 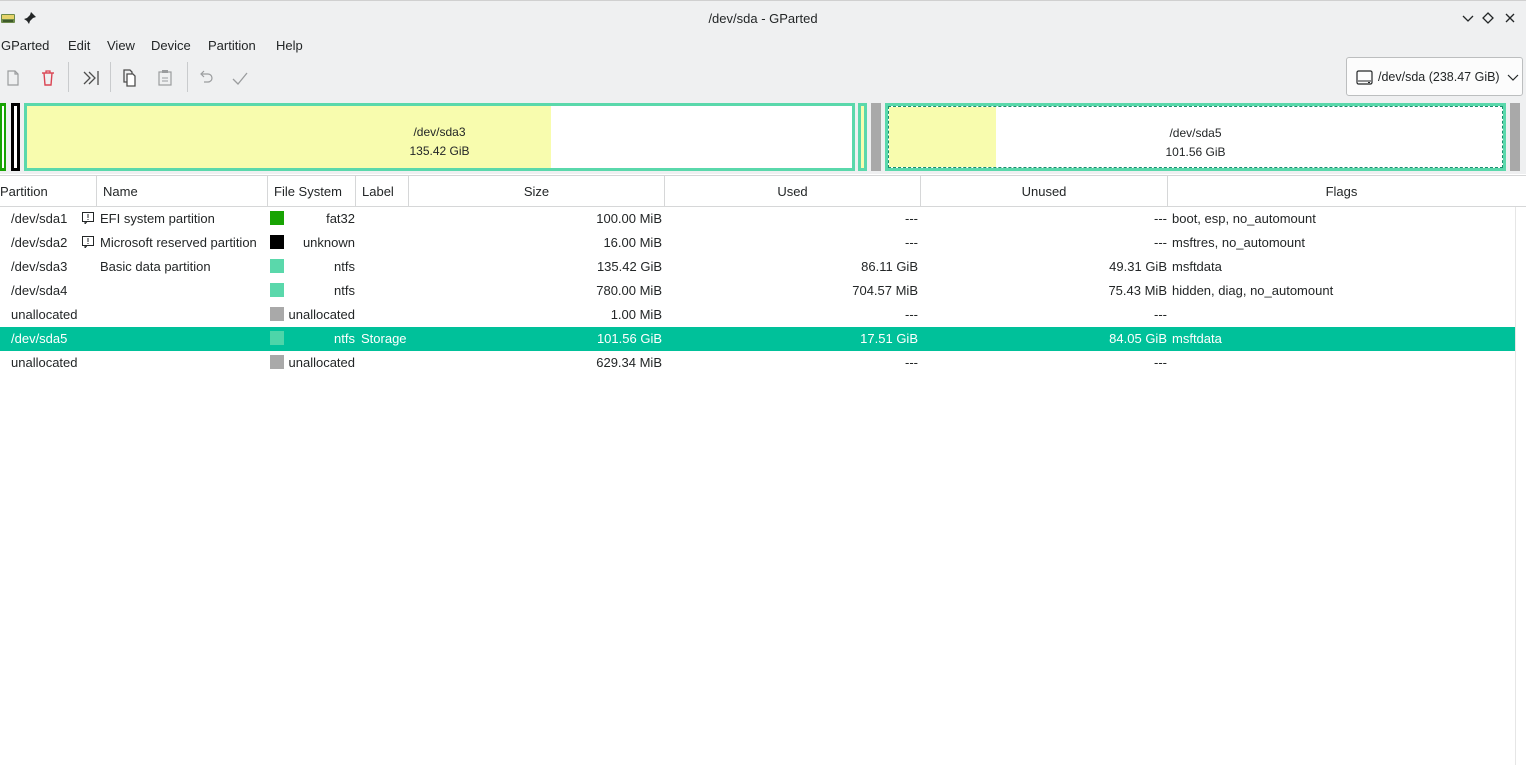 I want to click on column-name: Name, so click(x=182, y=191).